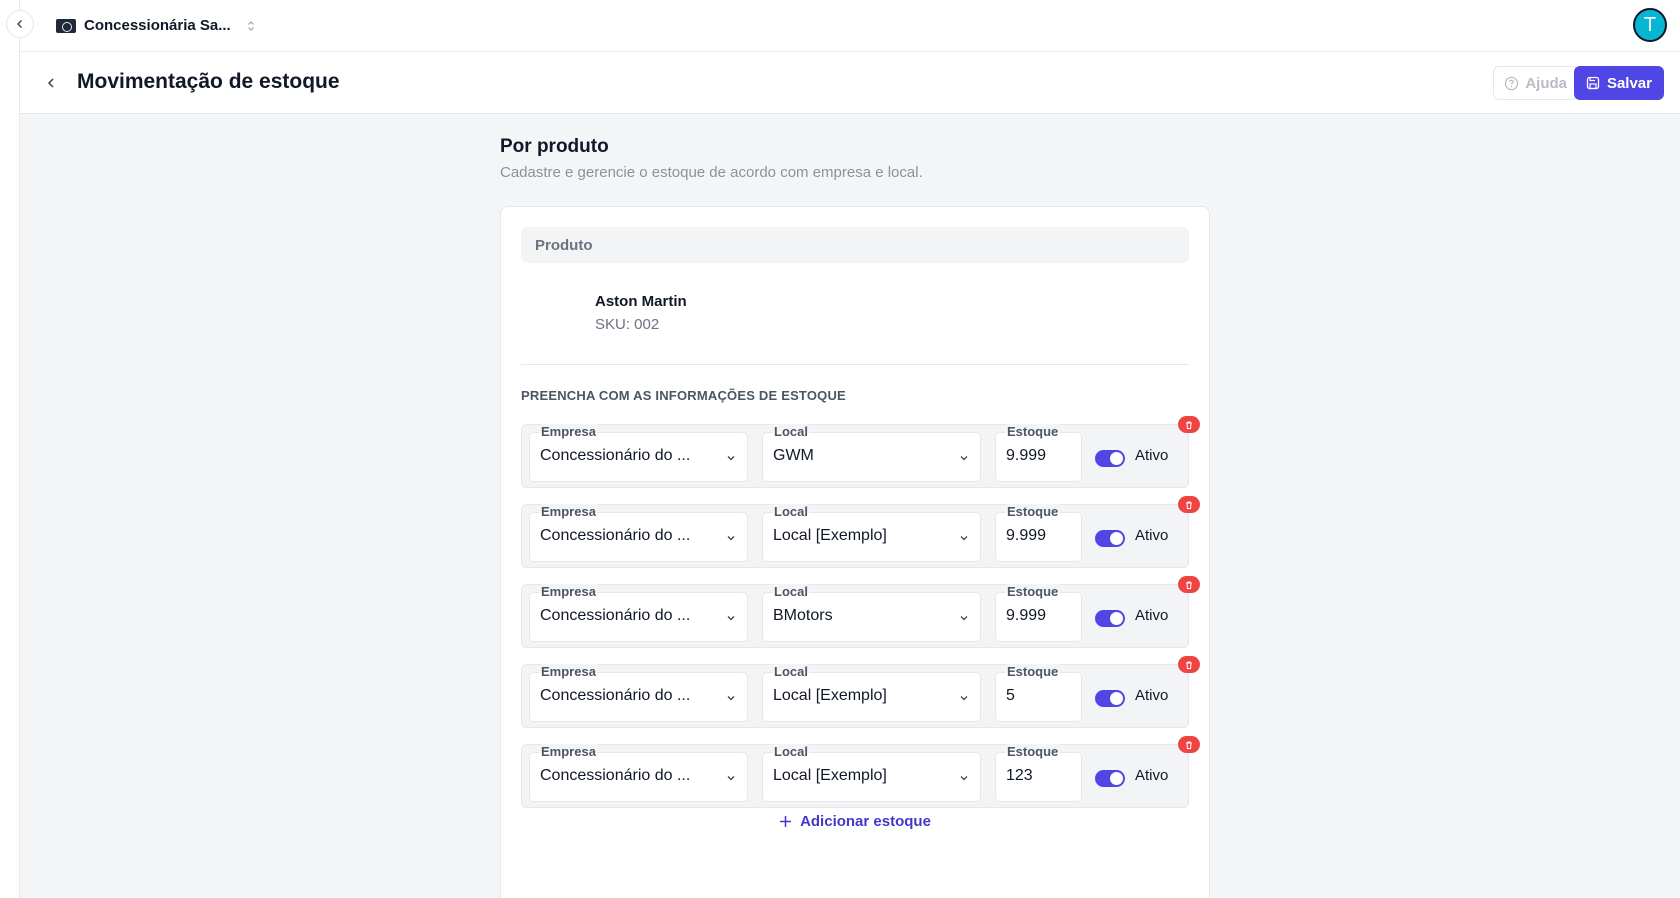  I want to click on local-value: GWM, so click(793, 455).